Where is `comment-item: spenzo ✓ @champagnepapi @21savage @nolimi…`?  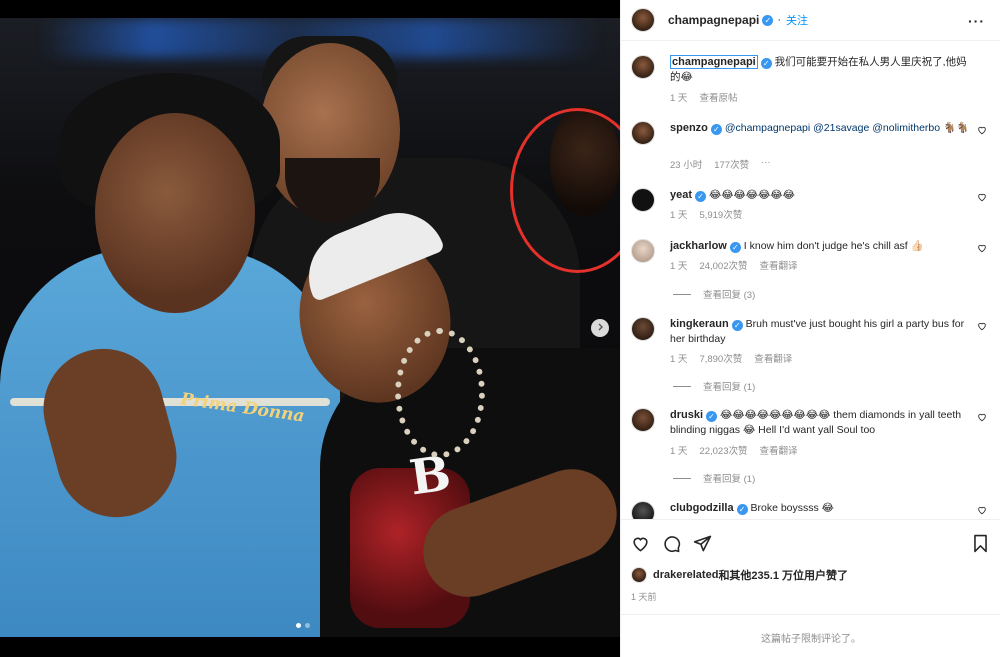
comment-item: spenzo ✓ @champagnepapi @21savage @nolimi… is located at coordinates (811, 146).